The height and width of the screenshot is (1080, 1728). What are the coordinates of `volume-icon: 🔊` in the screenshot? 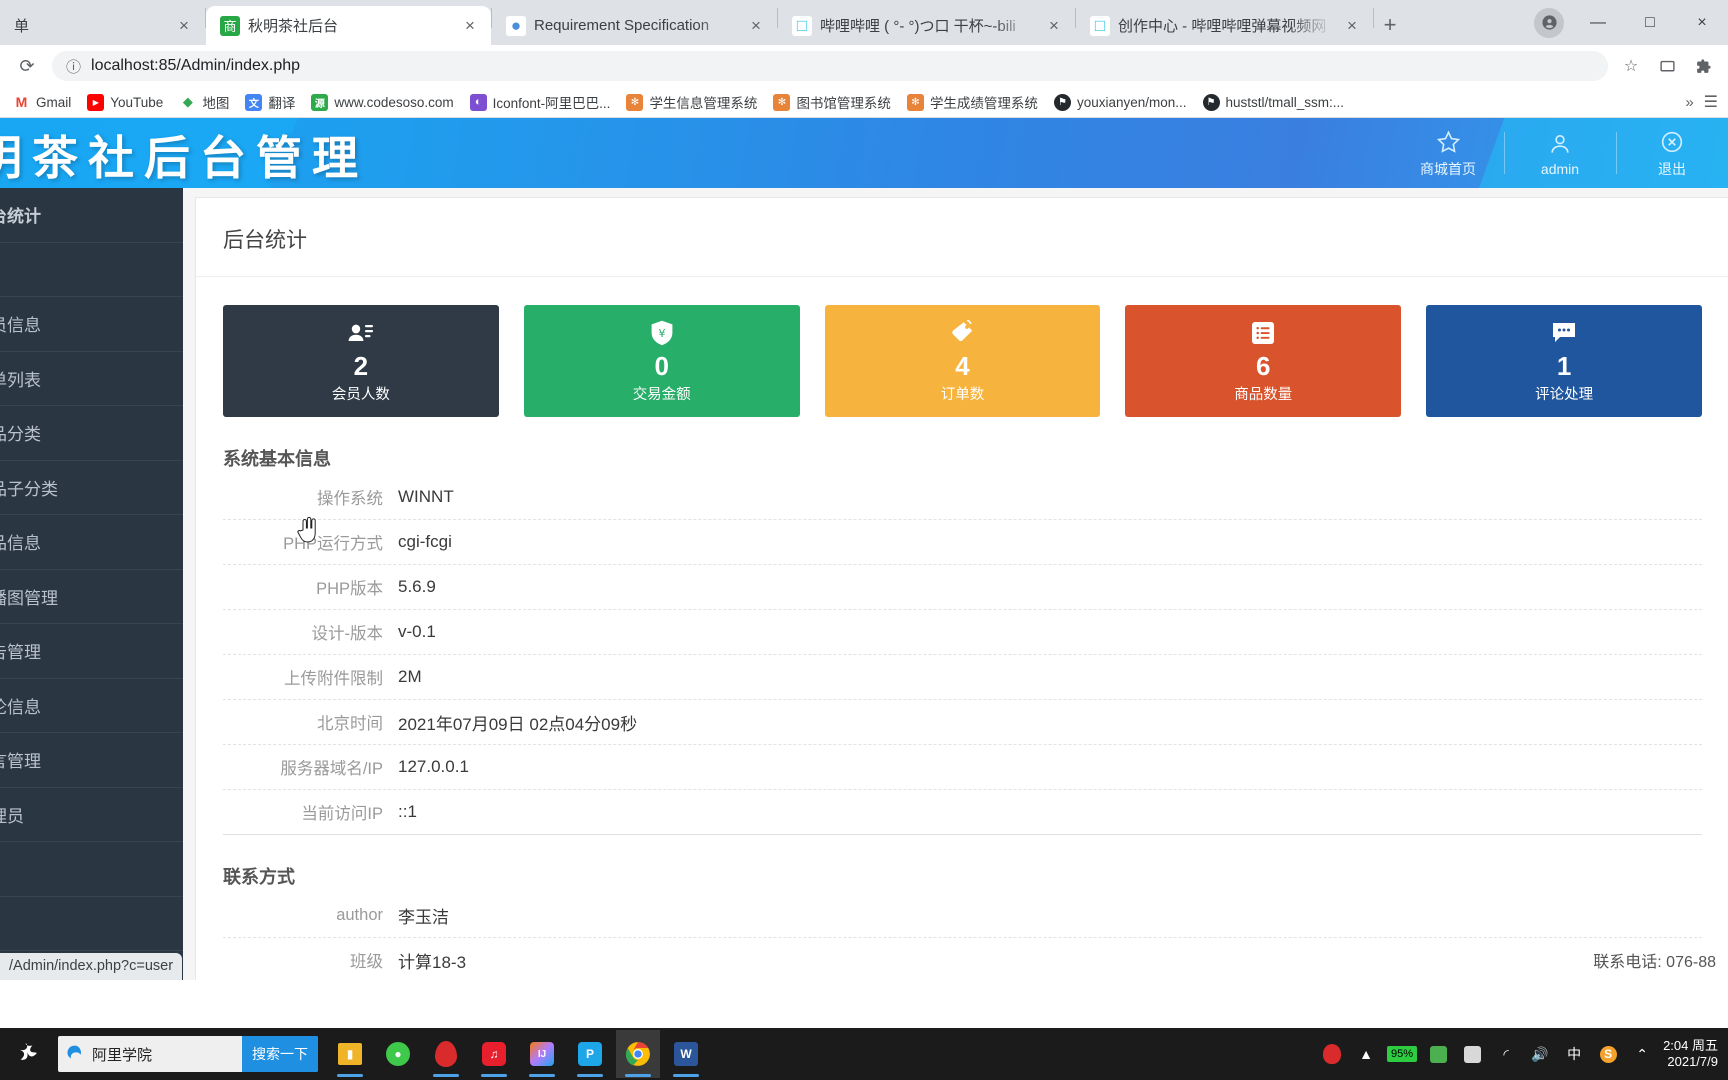 It's located at (1540, 1054).